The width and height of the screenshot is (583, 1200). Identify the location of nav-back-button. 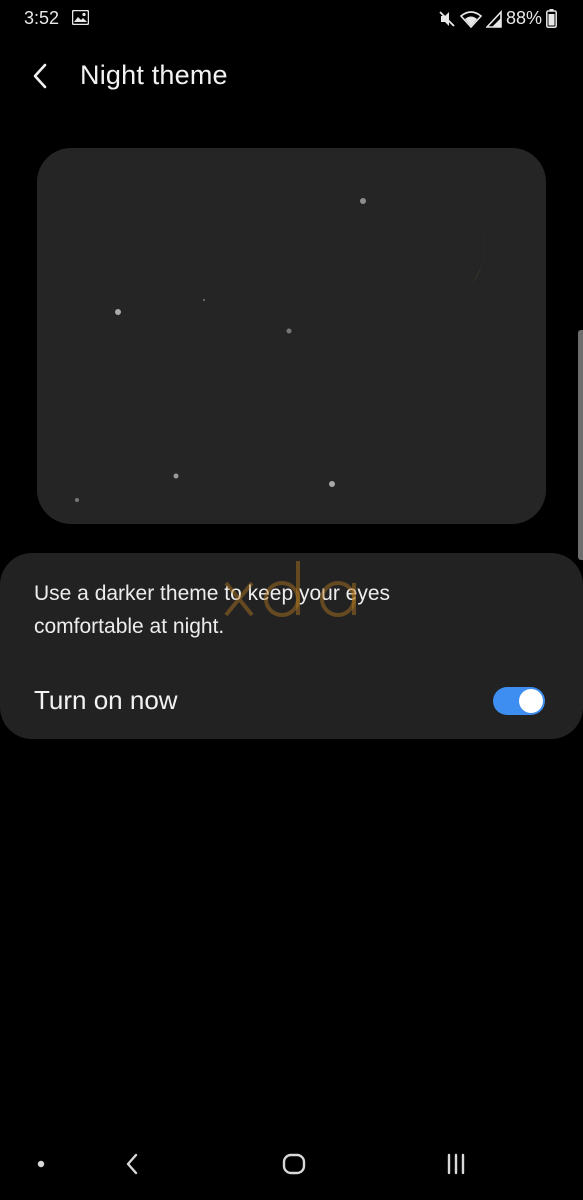
(132, 1164).